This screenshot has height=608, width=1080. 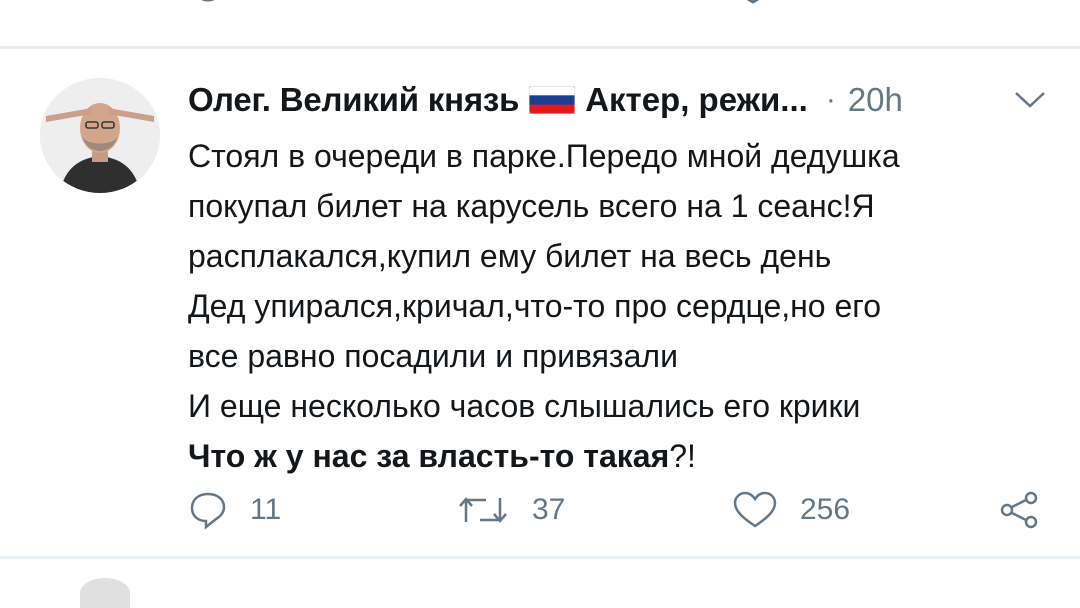 I want to click on reply-count: 11, so click(x=266, y=509).